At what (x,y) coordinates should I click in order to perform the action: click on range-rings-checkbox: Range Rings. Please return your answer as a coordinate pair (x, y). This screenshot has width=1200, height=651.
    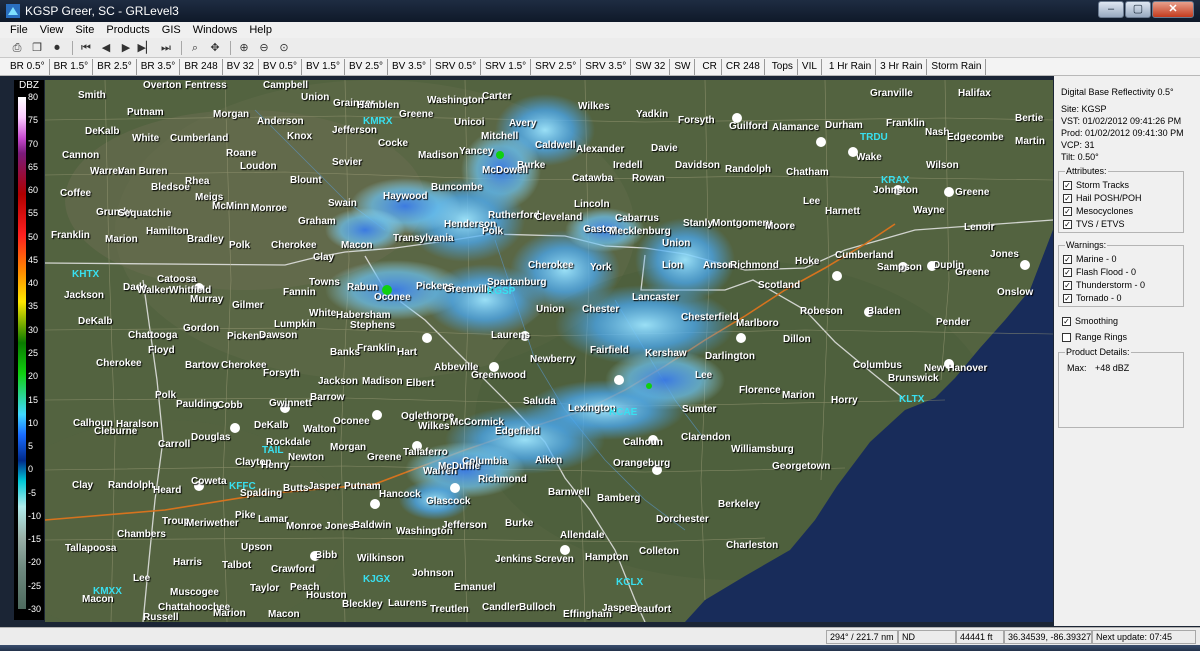
    Looking at the image, I should click on (1094, 337).